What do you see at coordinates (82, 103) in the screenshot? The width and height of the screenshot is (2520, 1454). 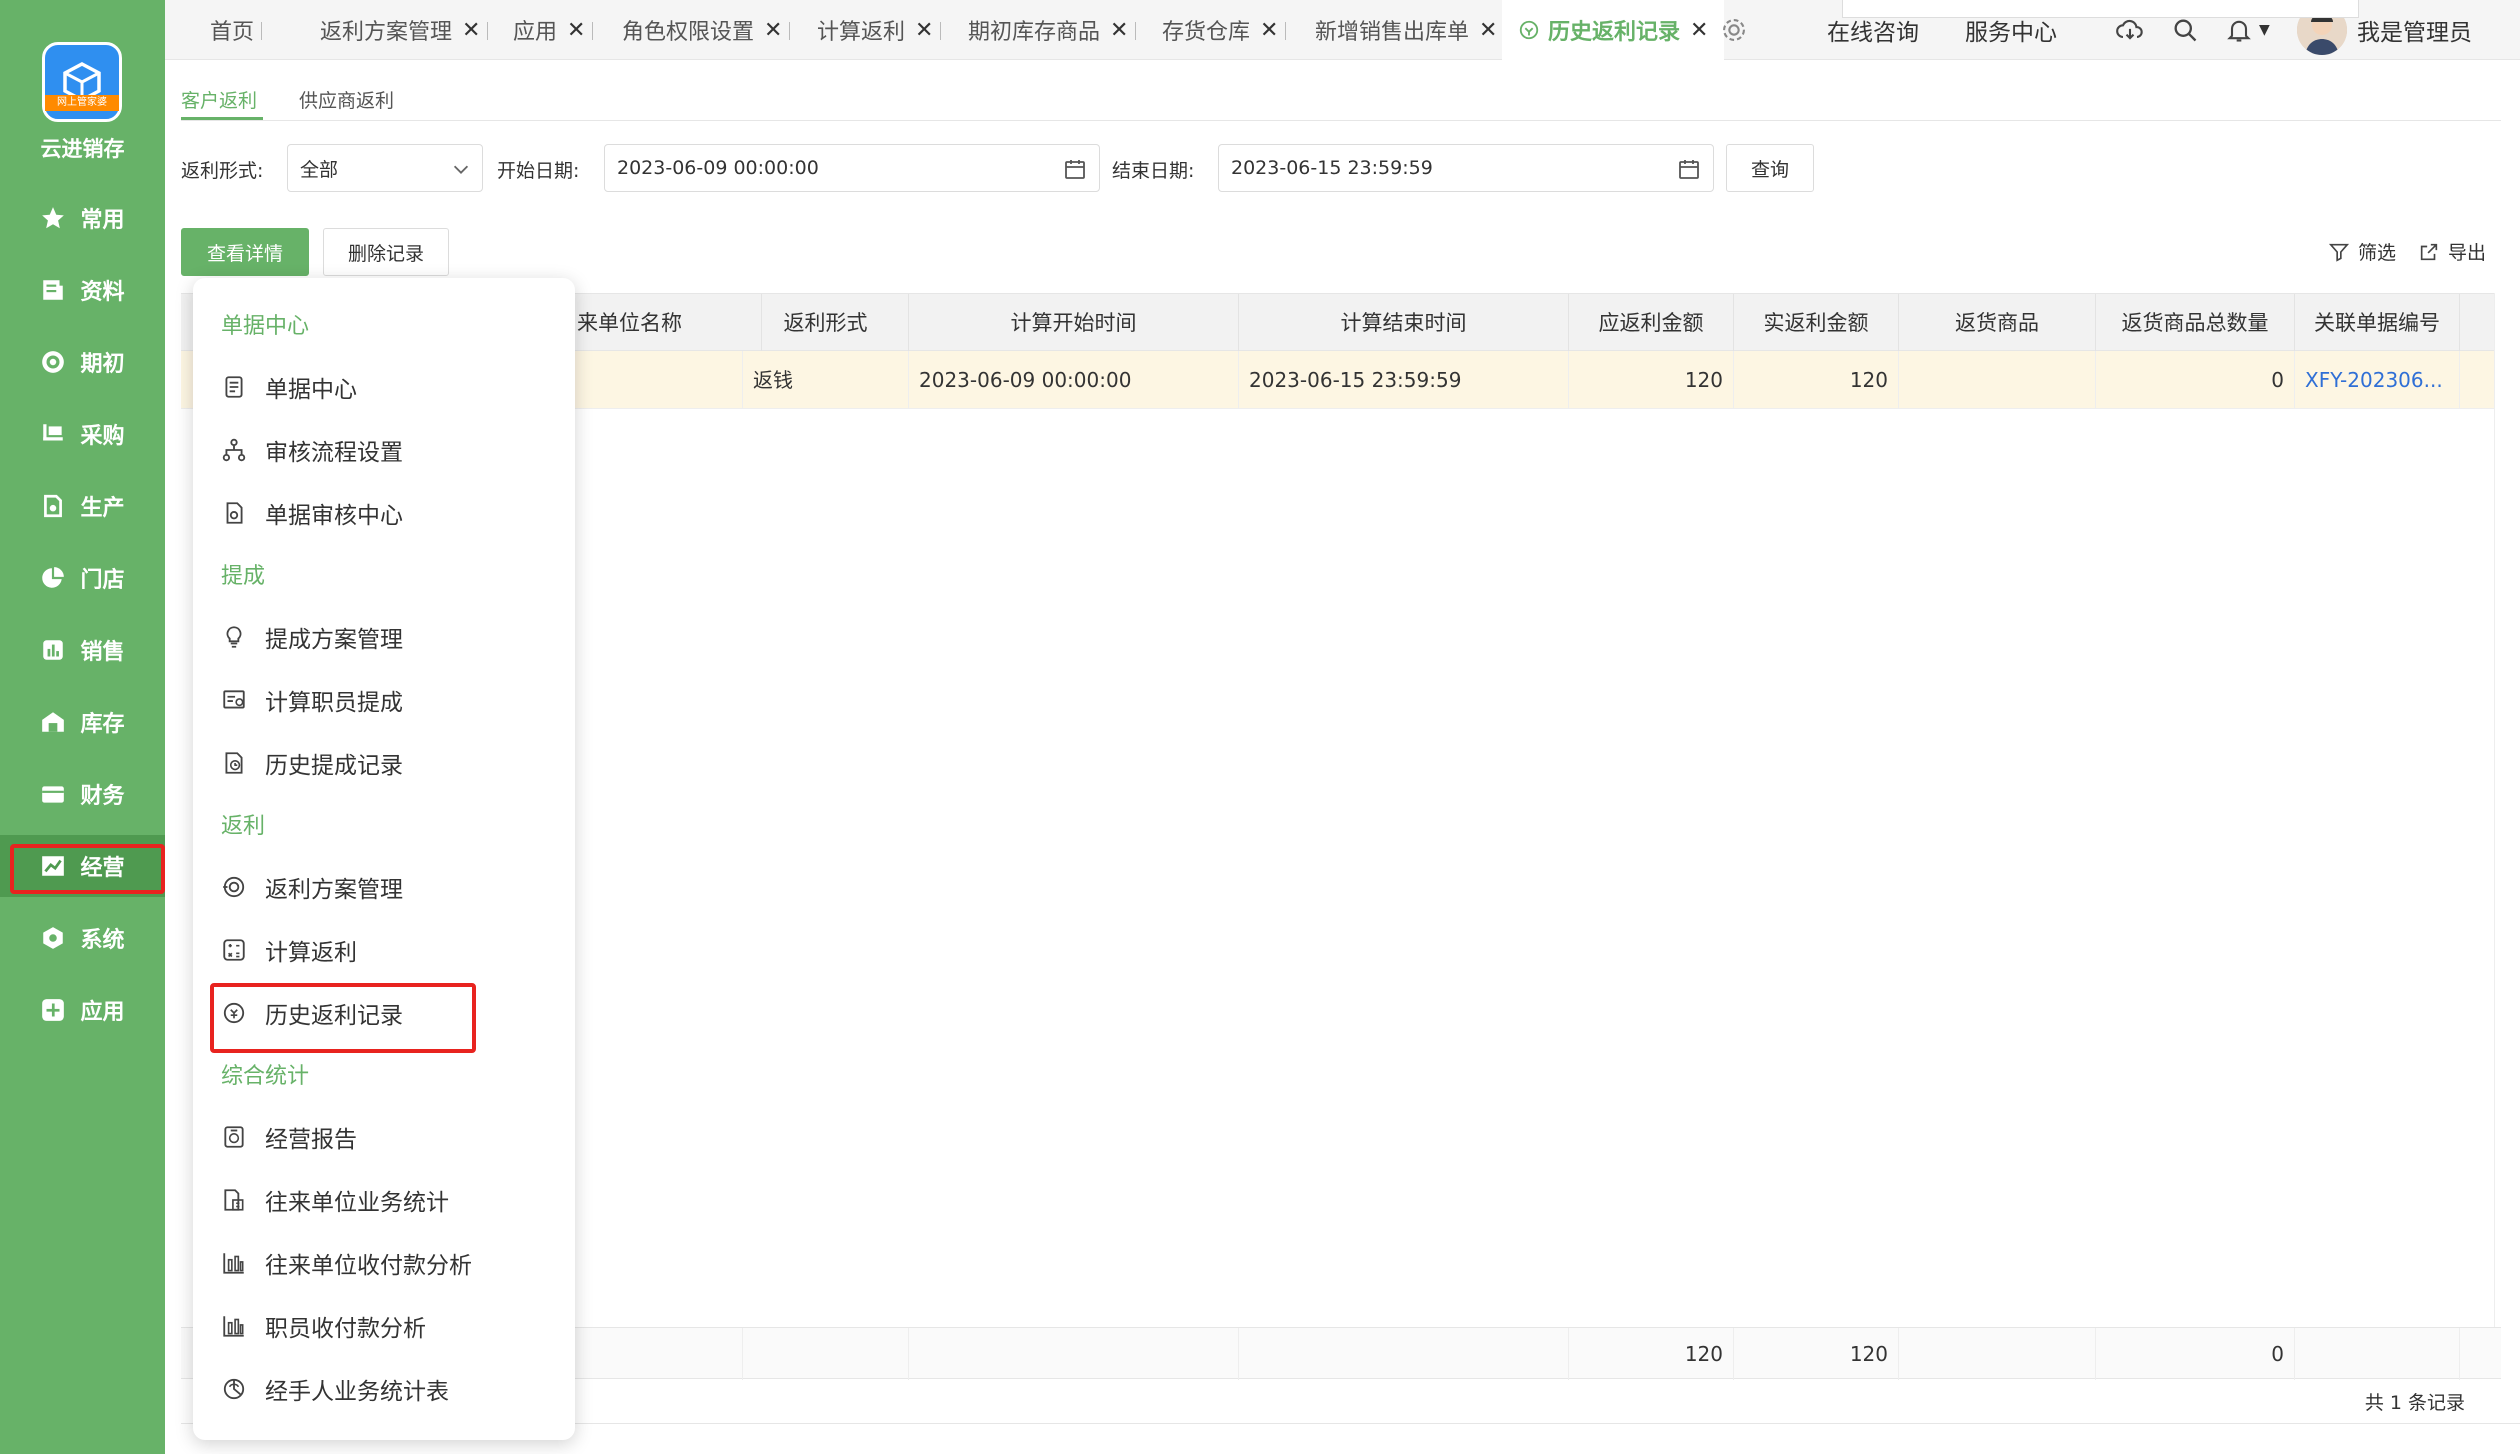 I see `logo-text: 网上管家婆` at bounding box center [82, 103].